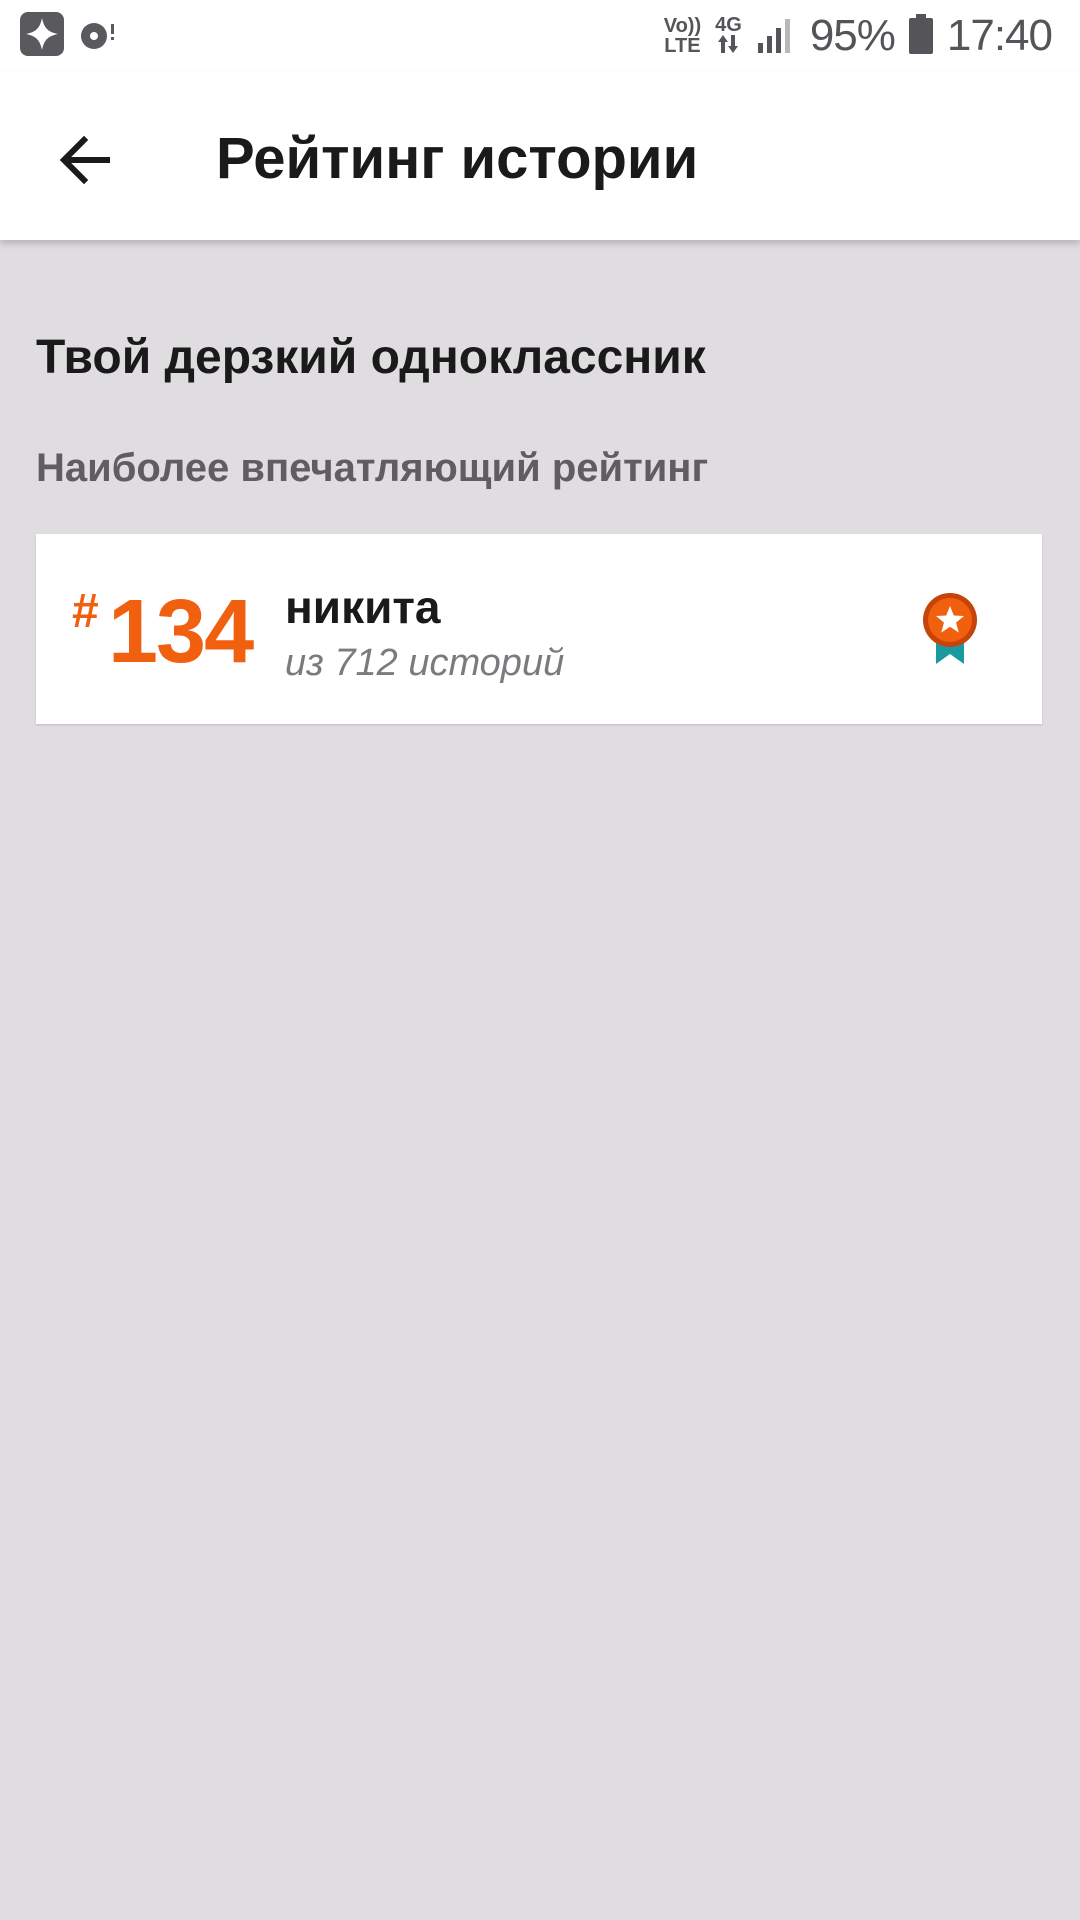 The image size is (1080, 1920). Describe the element at coordinates (363, 607) in the screenshot. I see `user-name: никита` at that location.